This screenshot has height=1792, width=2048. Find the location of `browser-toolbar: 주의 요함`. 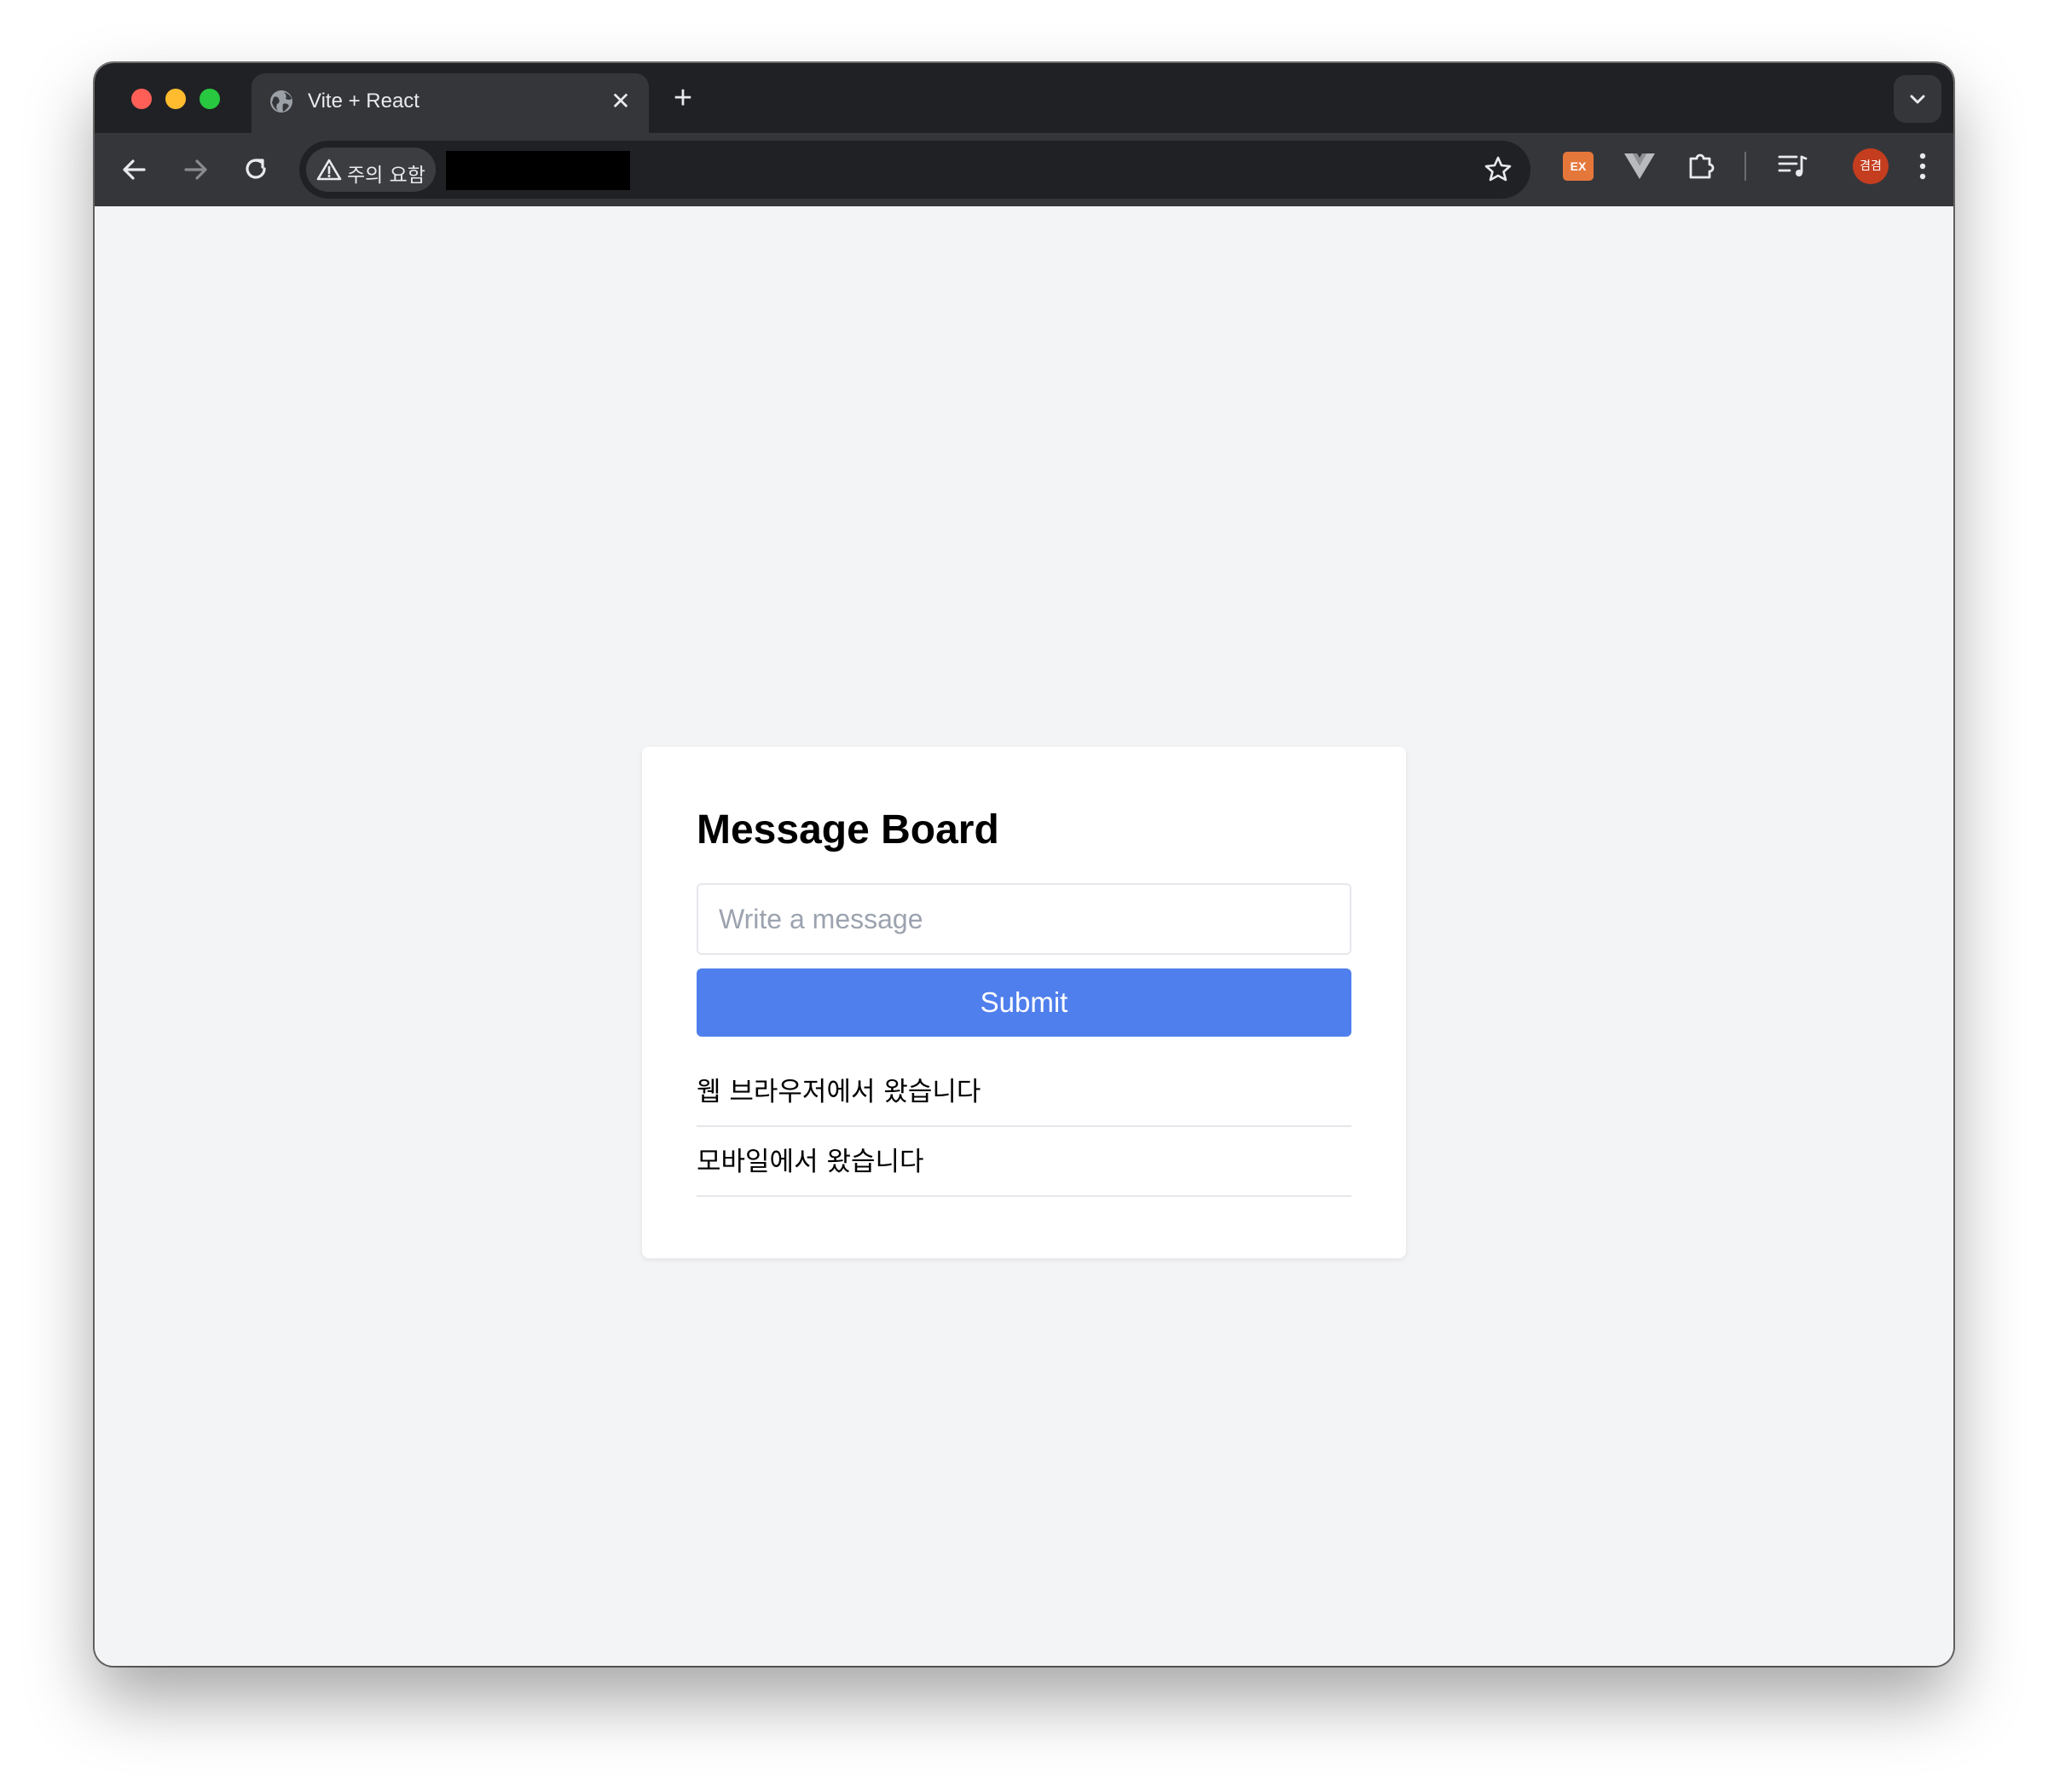

browser-toolbar: 주의 요함 is located at coordinates (1024, 169).